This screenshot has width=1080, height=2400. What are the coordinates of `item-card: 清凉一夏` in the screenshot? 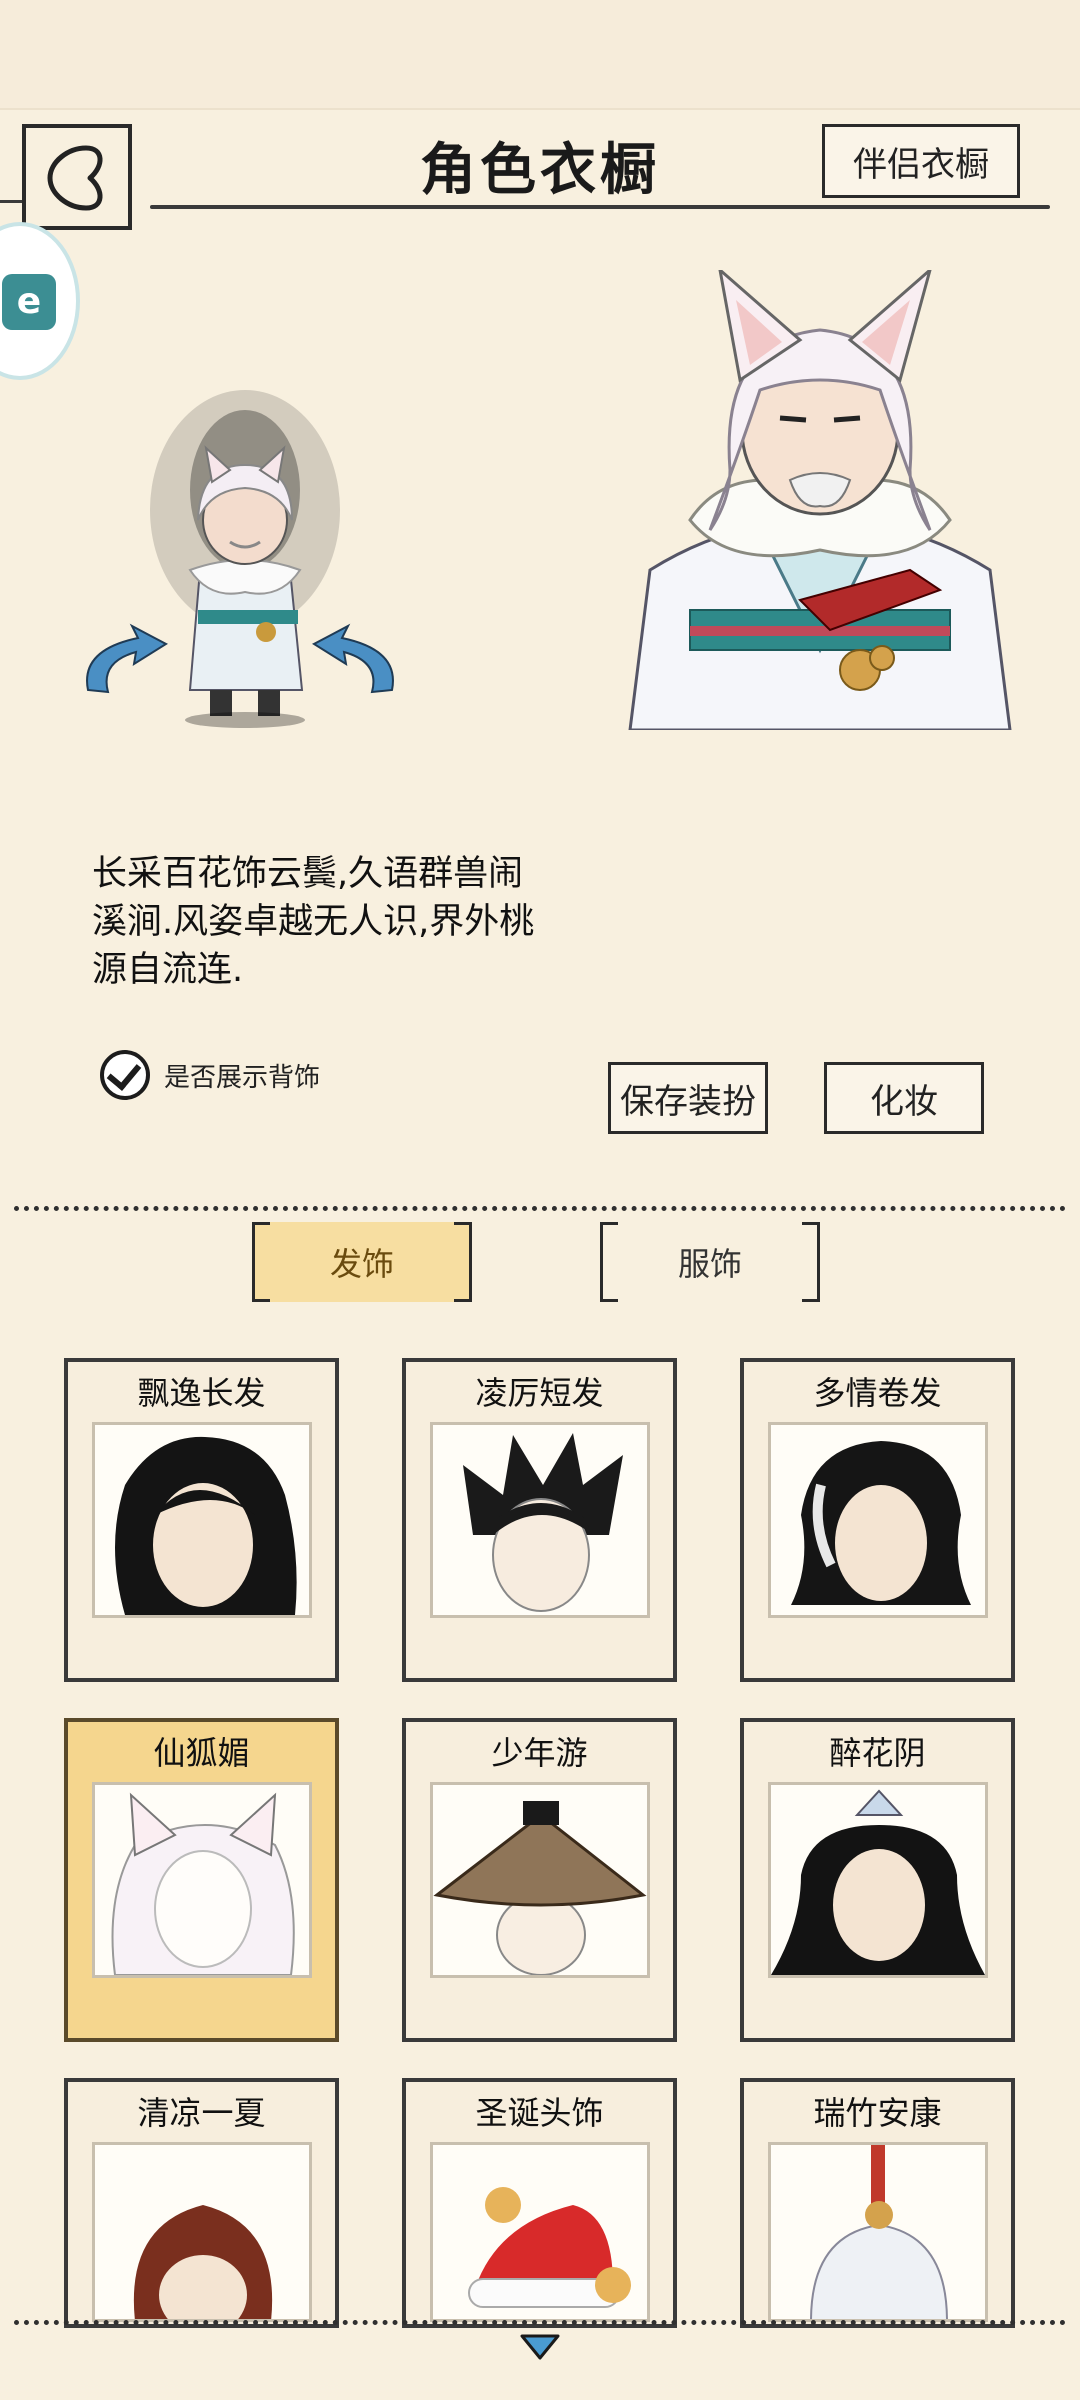 It's located at (201, 2203).